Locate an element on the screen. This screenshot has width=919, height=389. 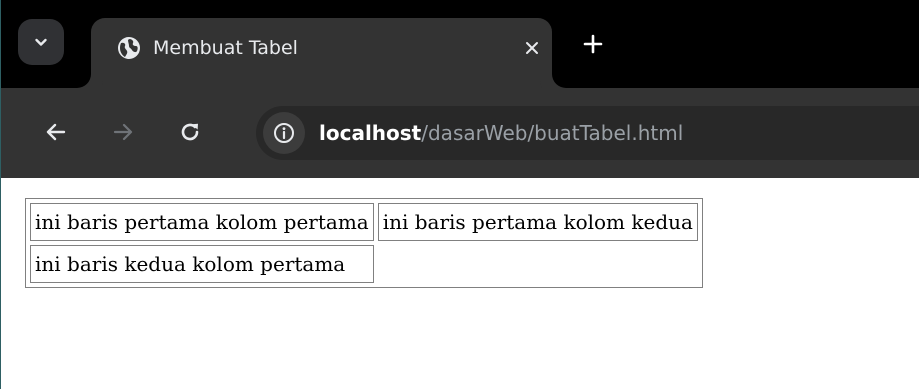
tab-title: Membuat Tabel is located at coordinates (225, 48).